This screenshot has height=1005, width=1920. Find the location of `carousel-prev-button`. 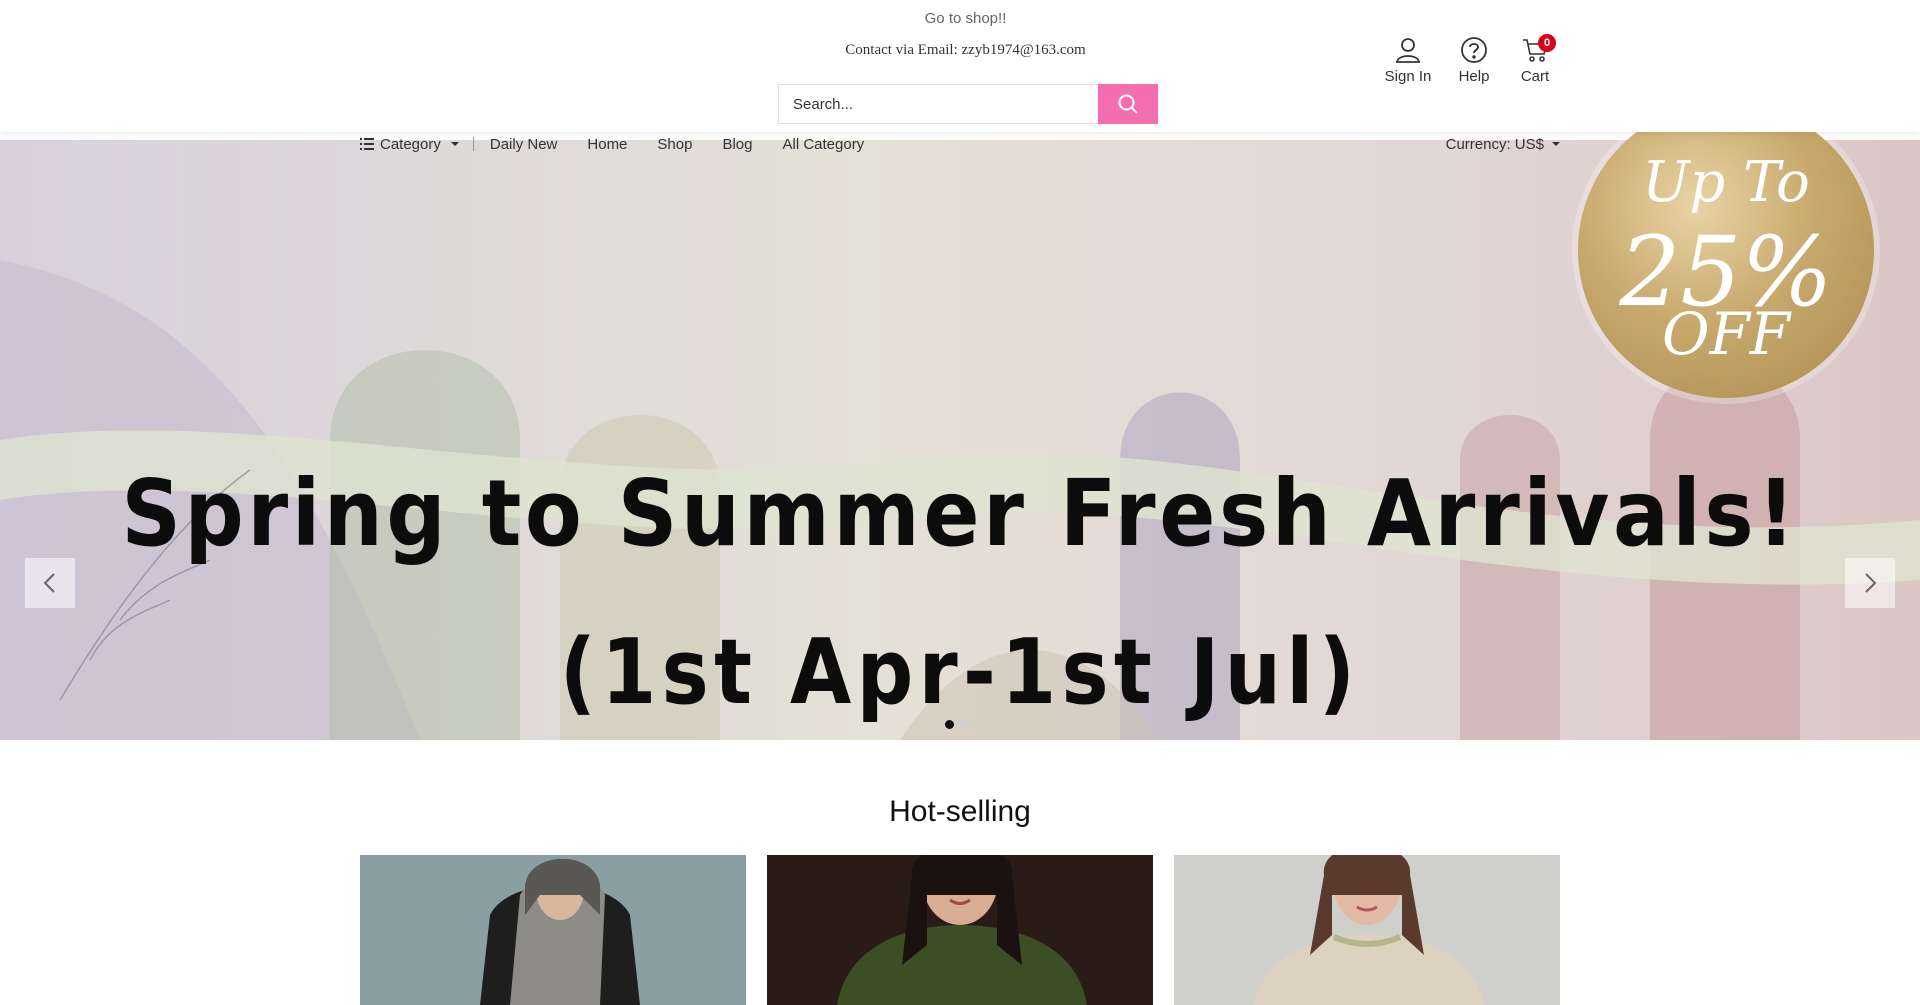

carousel-prev-button is located at coordinates (50, 583).